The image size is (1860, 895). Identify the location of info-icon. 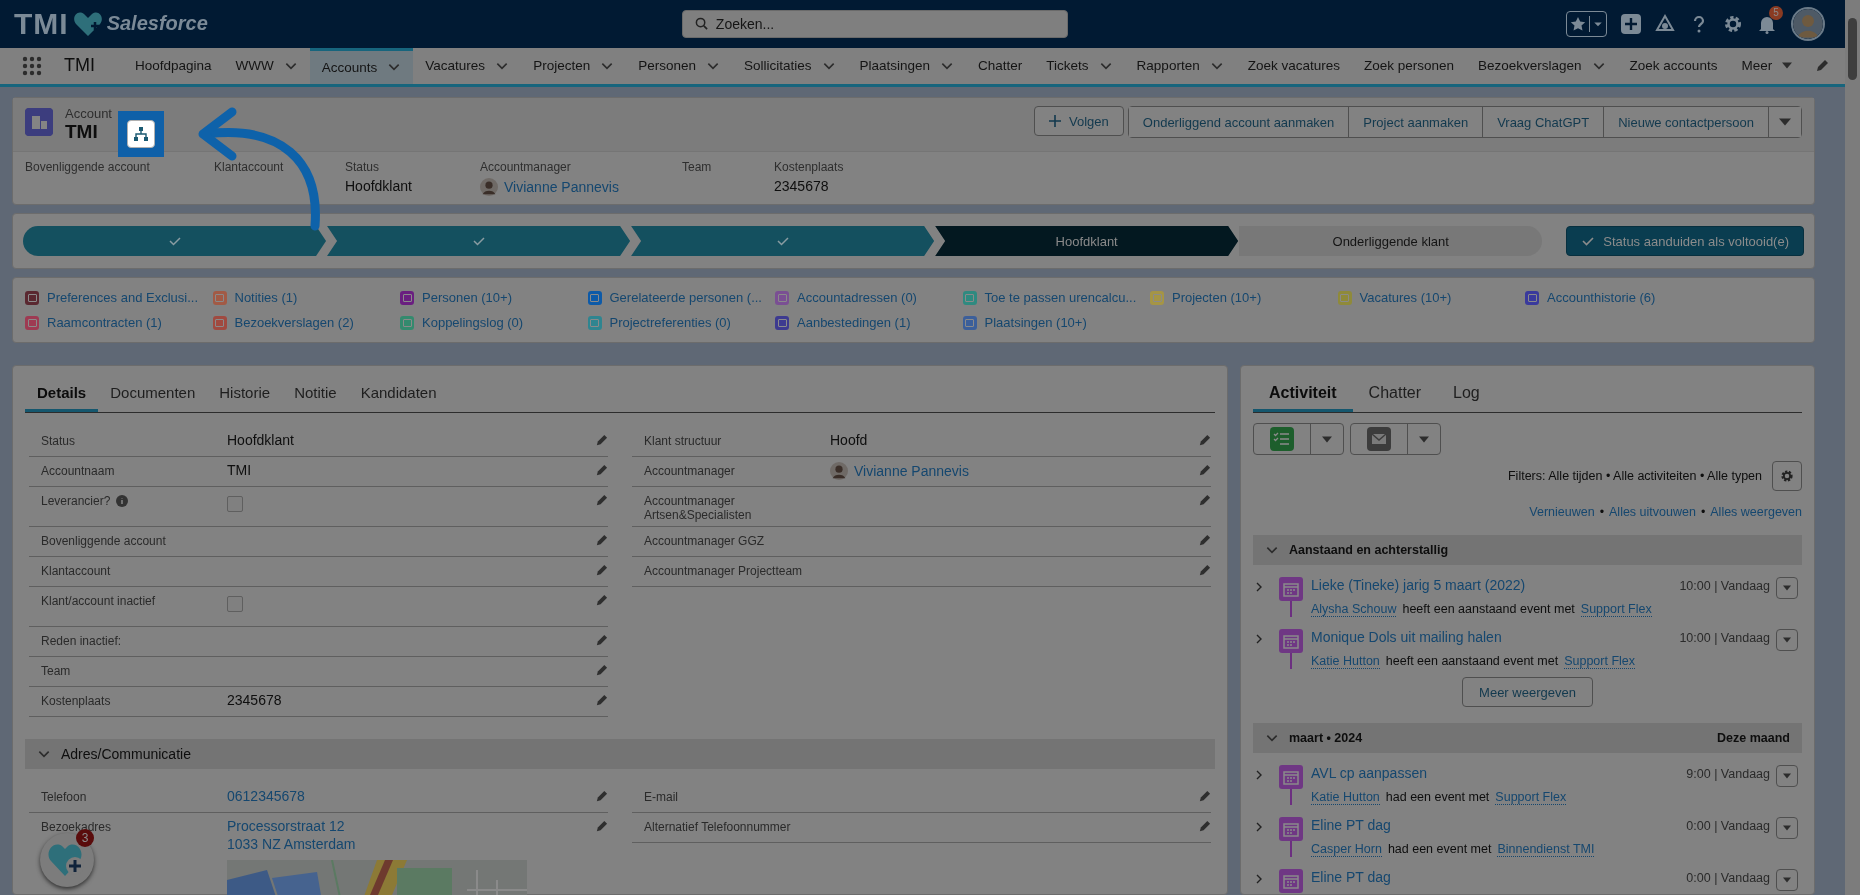
(122, 501).